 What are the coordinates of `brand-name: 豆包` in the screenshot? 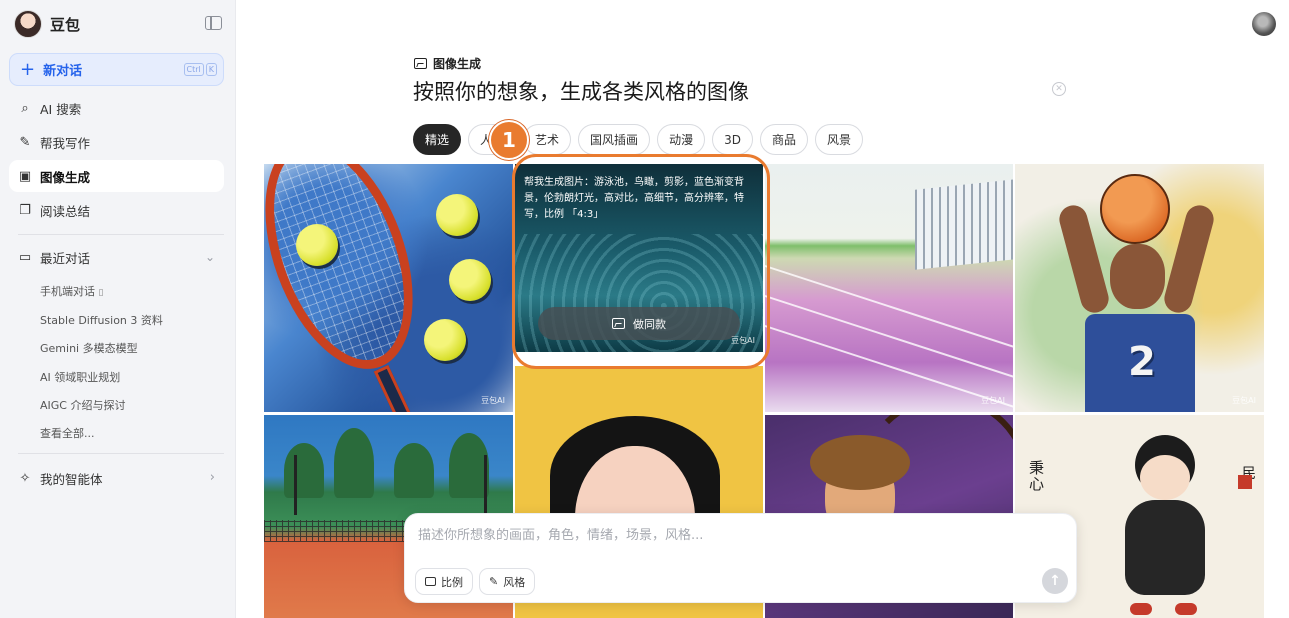 It's located at (65, 24).